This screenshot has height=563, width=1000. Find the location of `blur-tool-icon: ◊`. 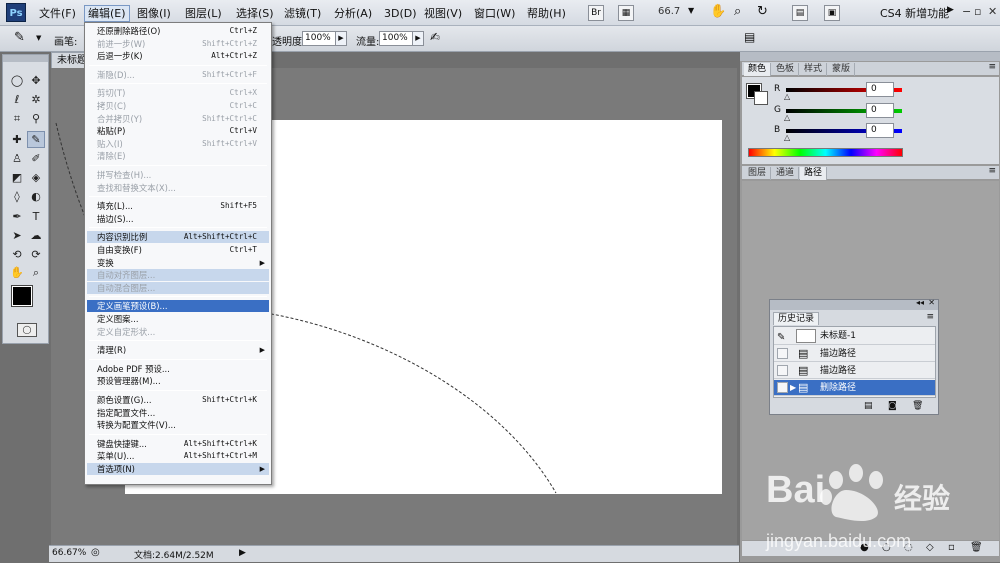

blur-tool-icon: ◊ is located at coordinates (17, 196).